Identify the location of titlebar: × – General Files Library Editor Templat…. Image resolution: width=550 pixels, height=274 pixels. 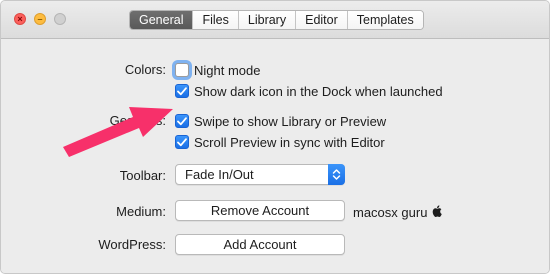
(275, 20).